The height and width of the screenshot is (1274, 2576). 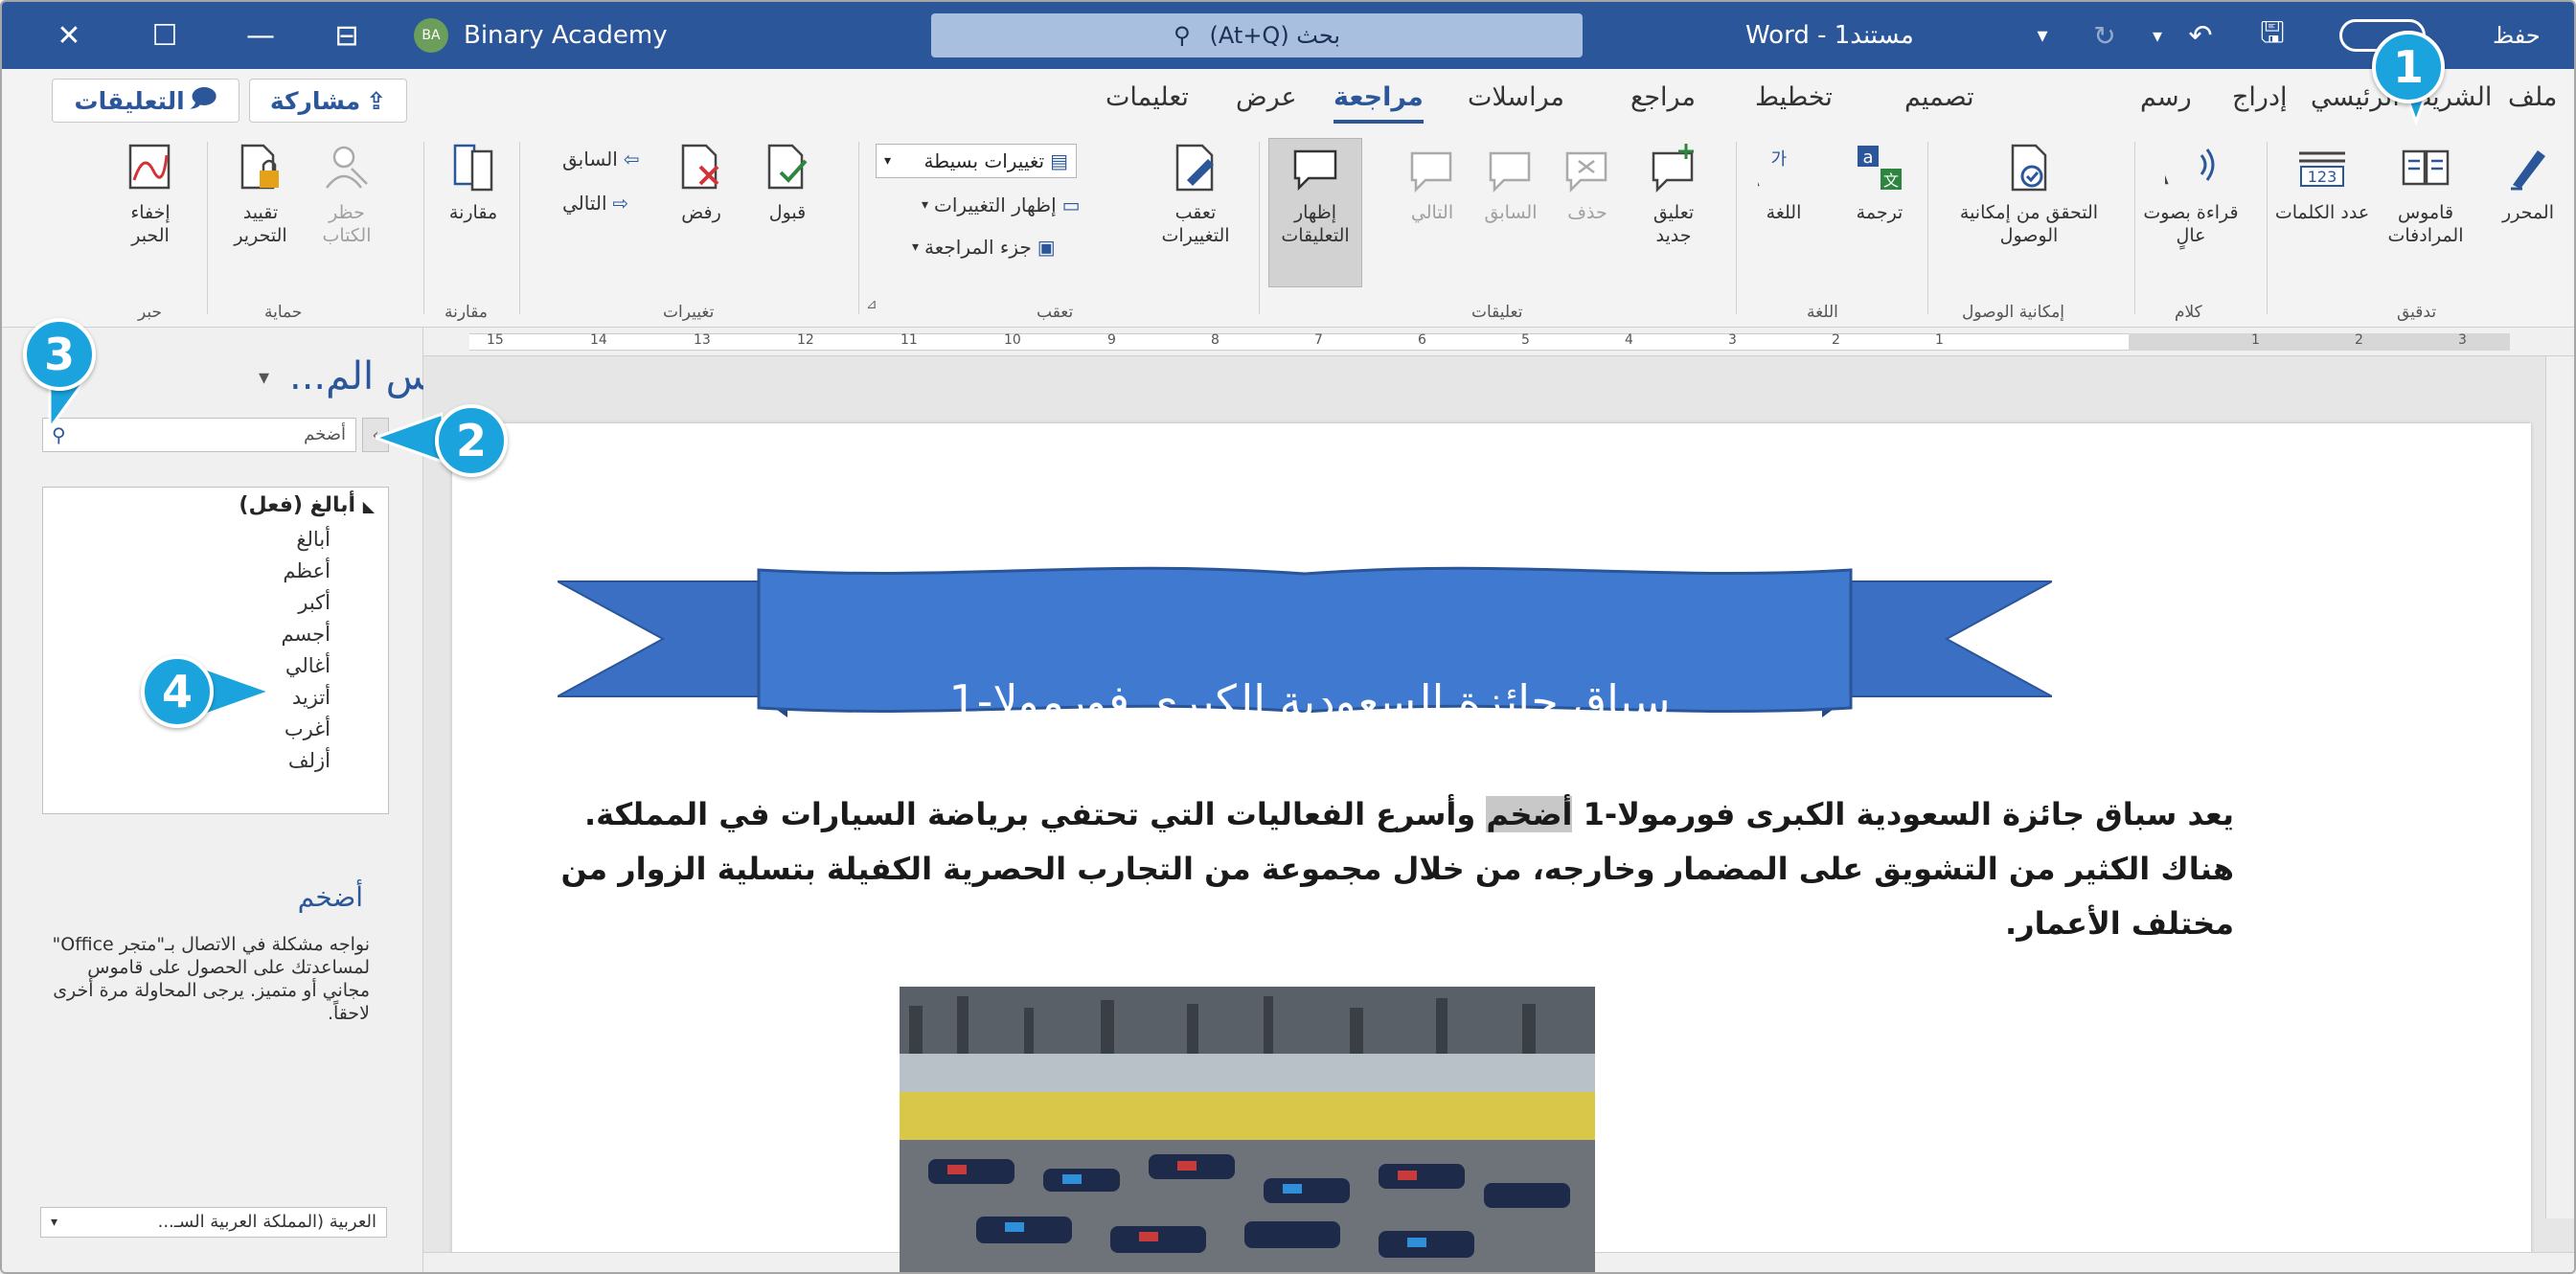 What do you see at coordinates (2166, 97) in the screenshot?
I see `tab-draw: رسم` at bounding box center [2166, 97].